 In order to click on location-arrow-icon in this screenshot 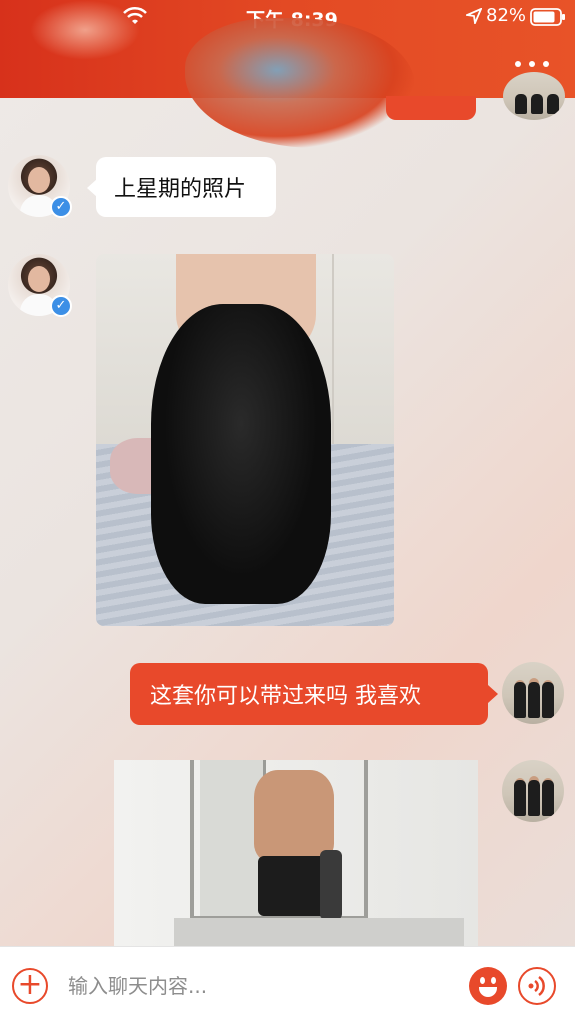, I will do `click(474, 16)`.